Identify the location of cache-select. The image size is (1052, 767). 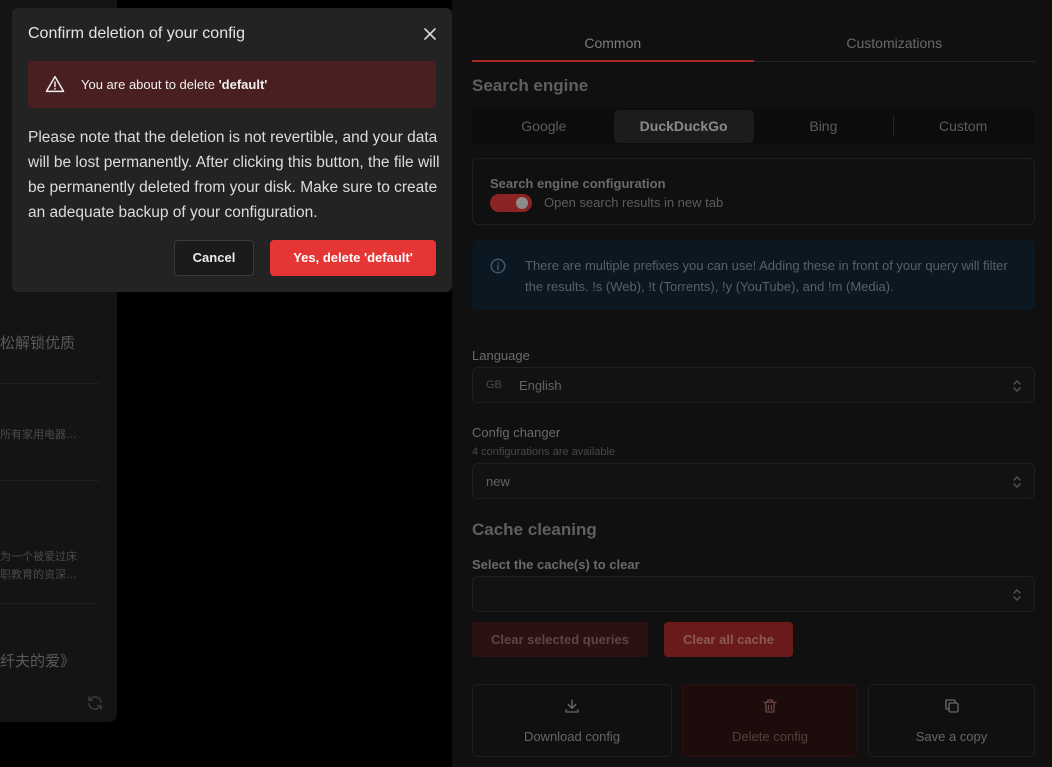
(753, 594).